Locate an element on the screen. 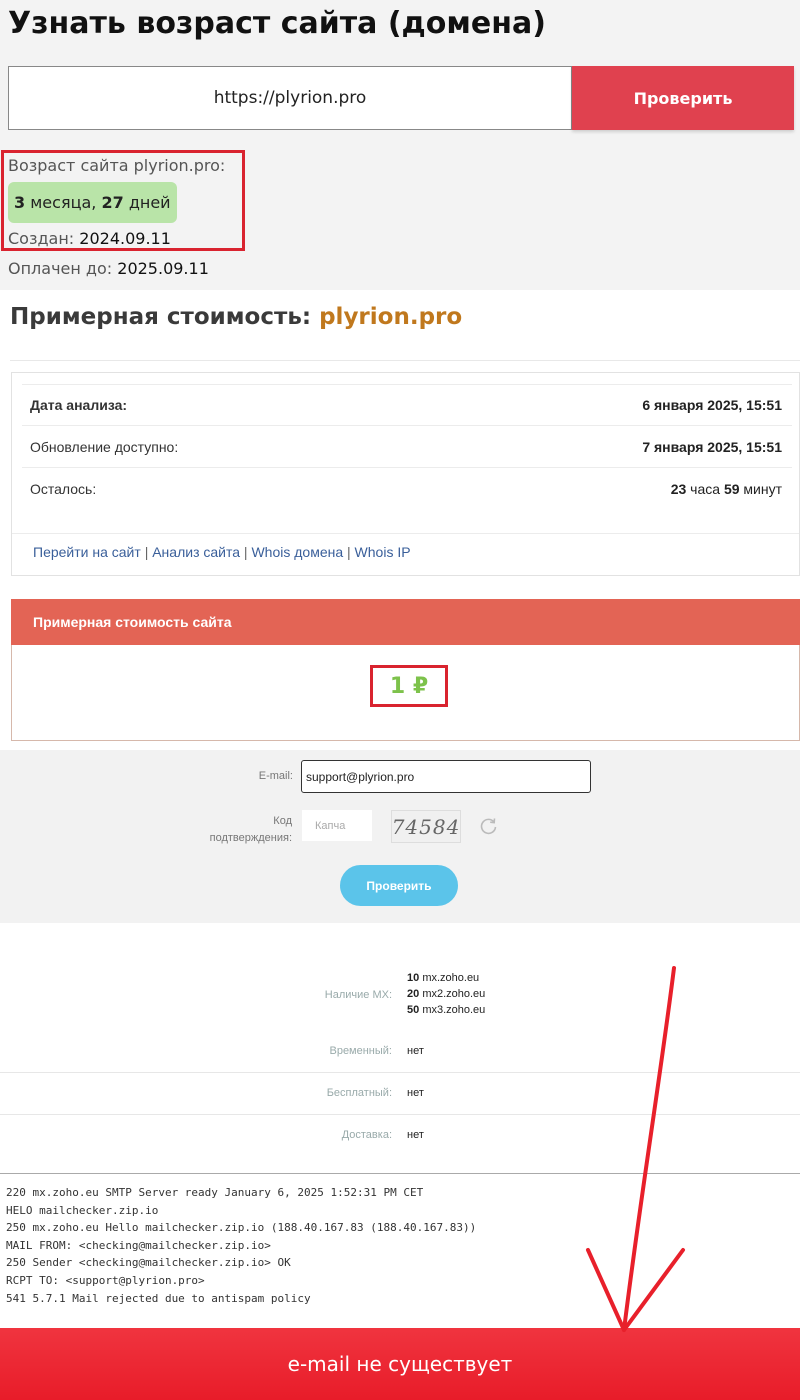 This screenshot has height=1400, width=800. paid-label: Оплачен до: is located at coordinates (60, 268).